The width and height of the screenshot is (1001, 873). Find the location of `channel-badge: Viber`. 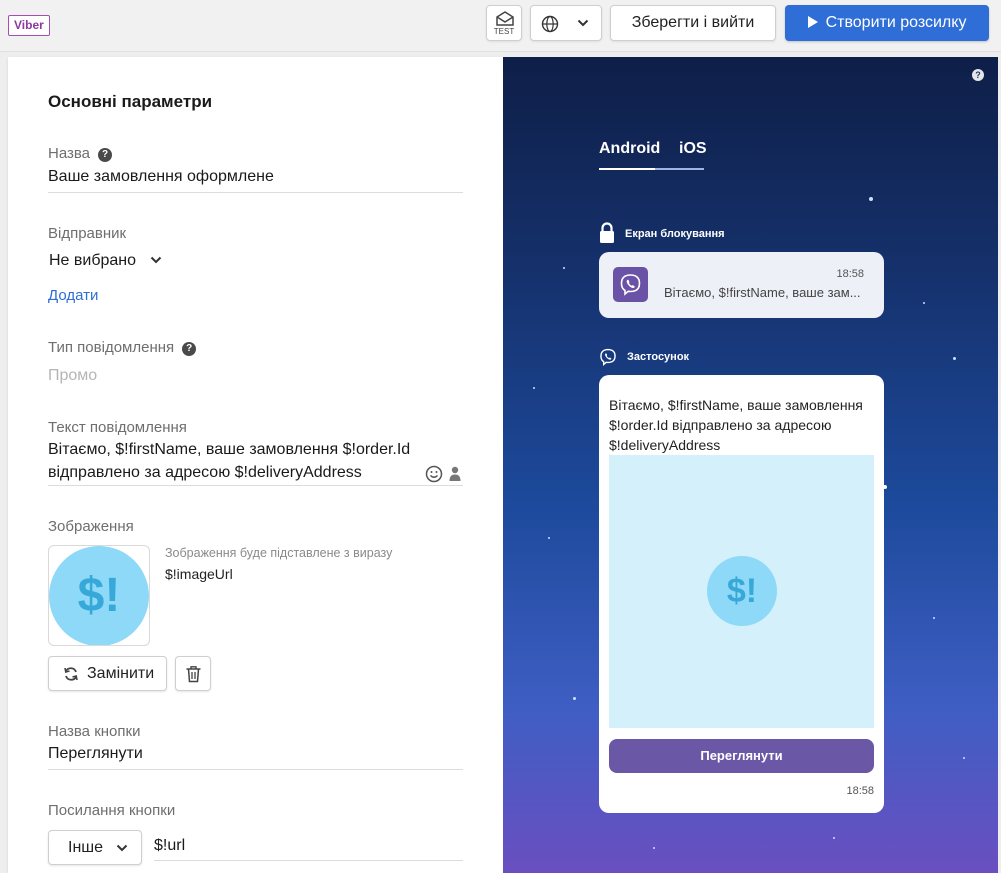

channel-badge: Viber is located at coordinates (29, 25).